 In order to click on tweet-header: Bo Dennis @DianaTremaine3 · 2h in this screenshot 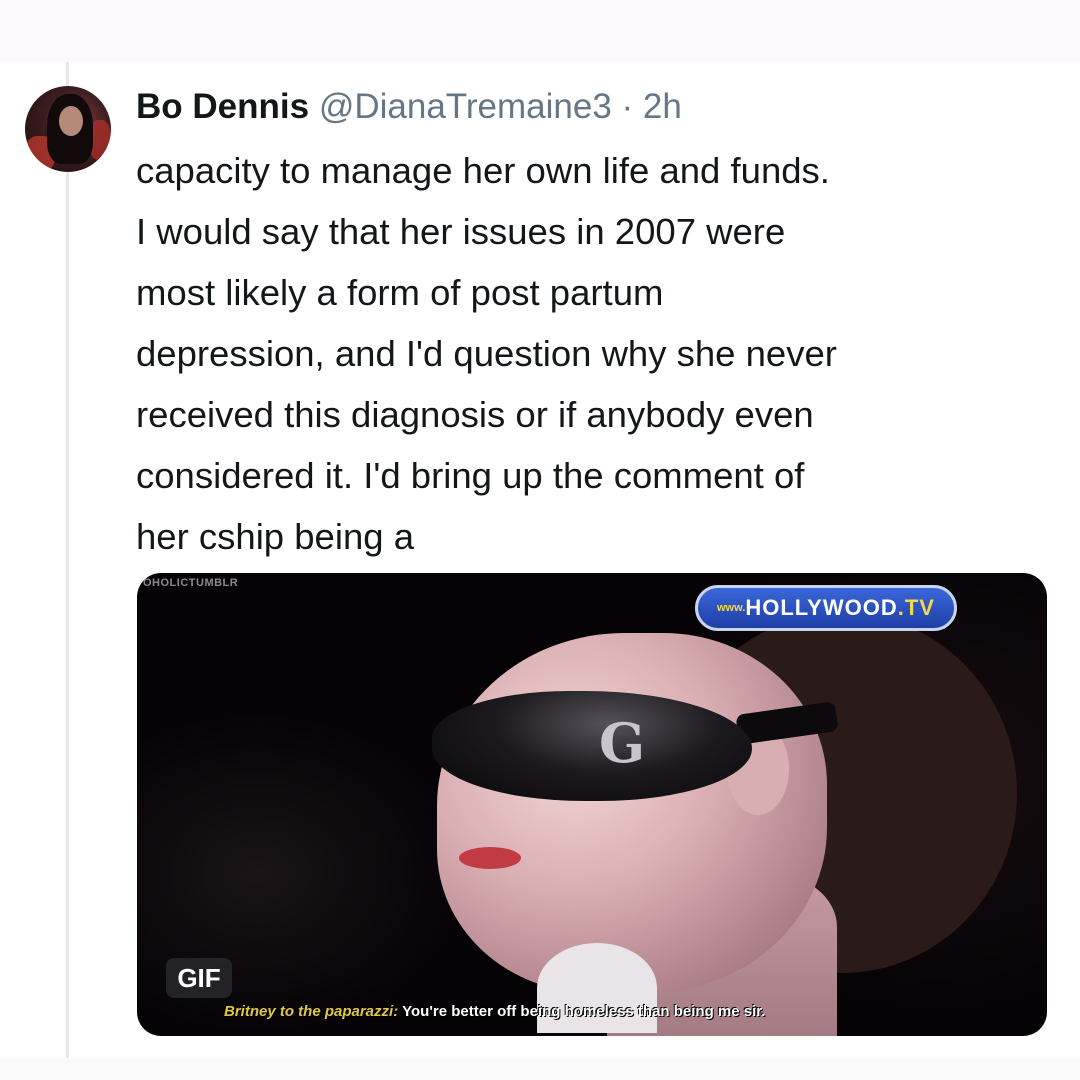, I will do `click(409, 107)`.